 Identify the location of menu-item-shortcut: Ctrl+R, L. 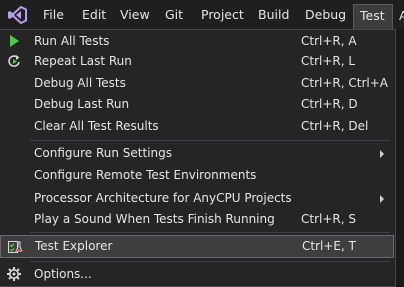
(328, 61).